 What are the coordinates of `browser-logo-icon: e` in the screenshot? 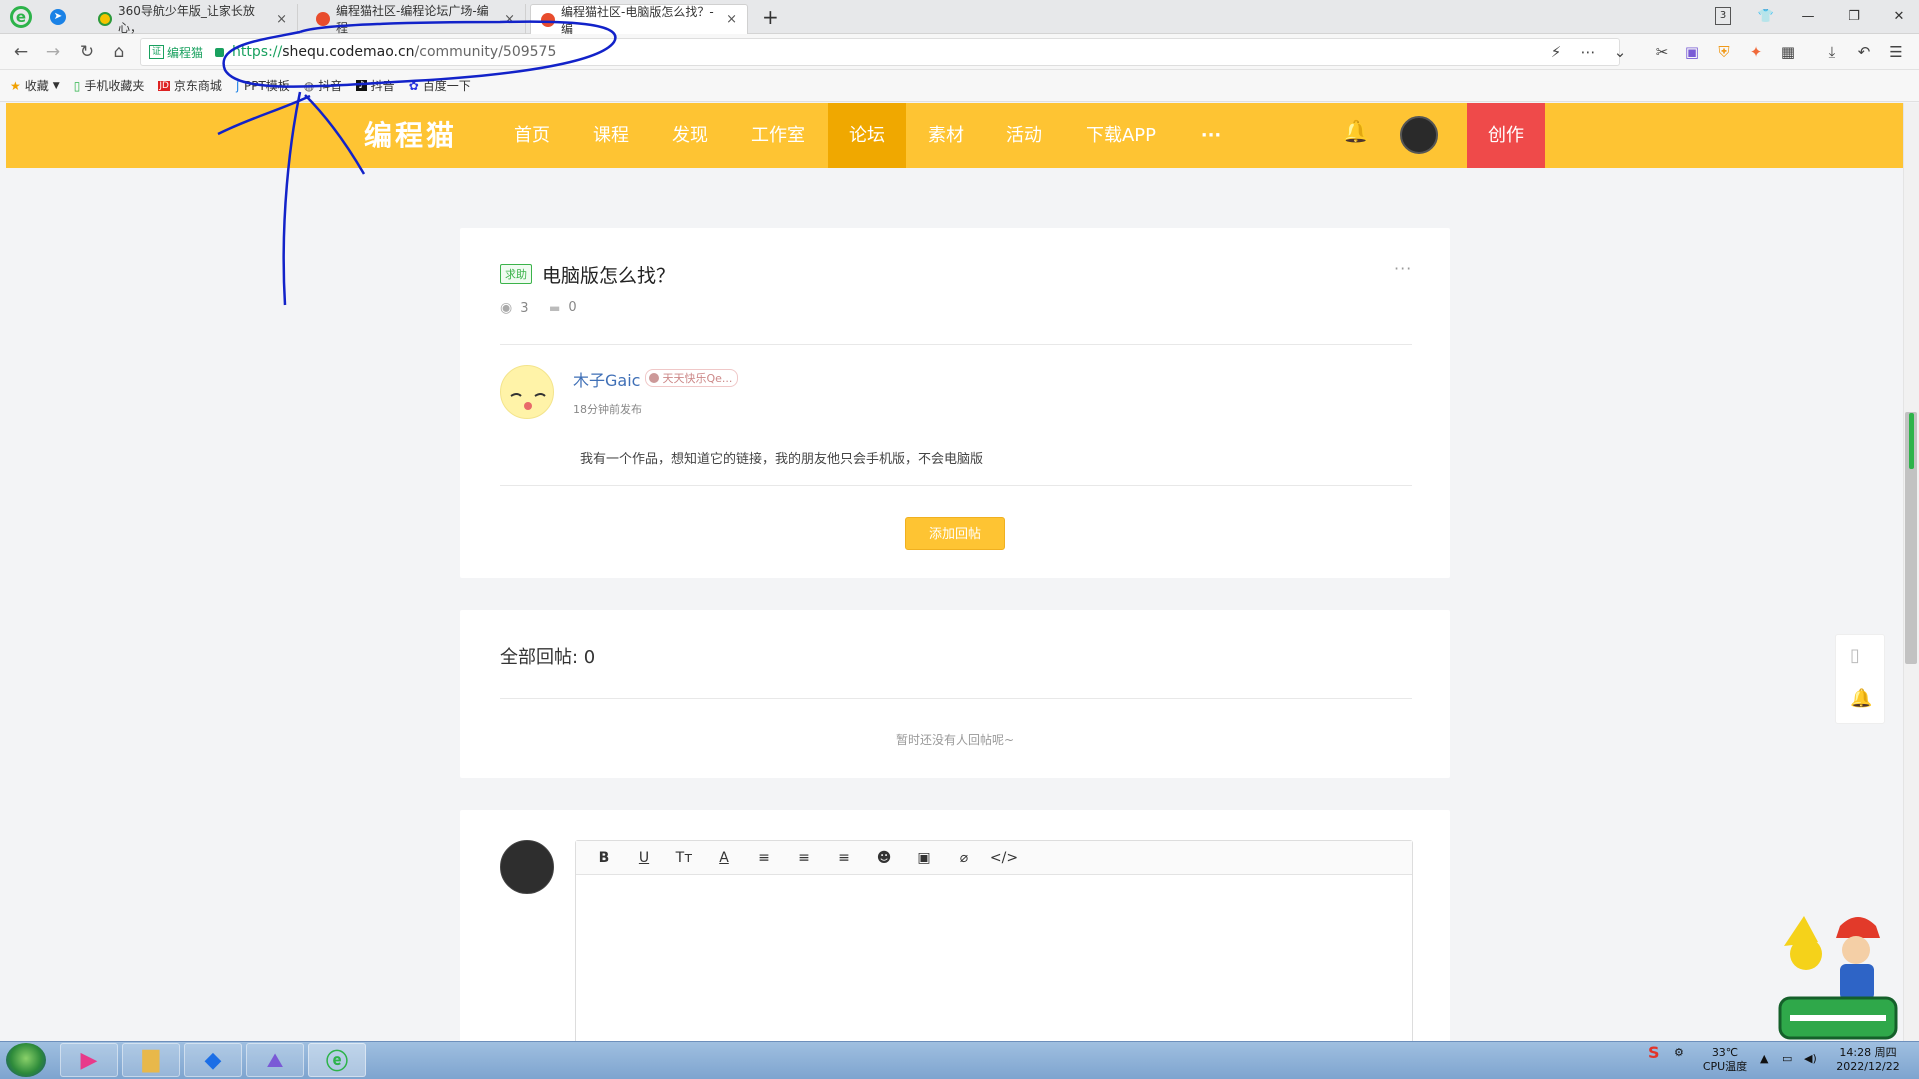 It's located at (21, 17).